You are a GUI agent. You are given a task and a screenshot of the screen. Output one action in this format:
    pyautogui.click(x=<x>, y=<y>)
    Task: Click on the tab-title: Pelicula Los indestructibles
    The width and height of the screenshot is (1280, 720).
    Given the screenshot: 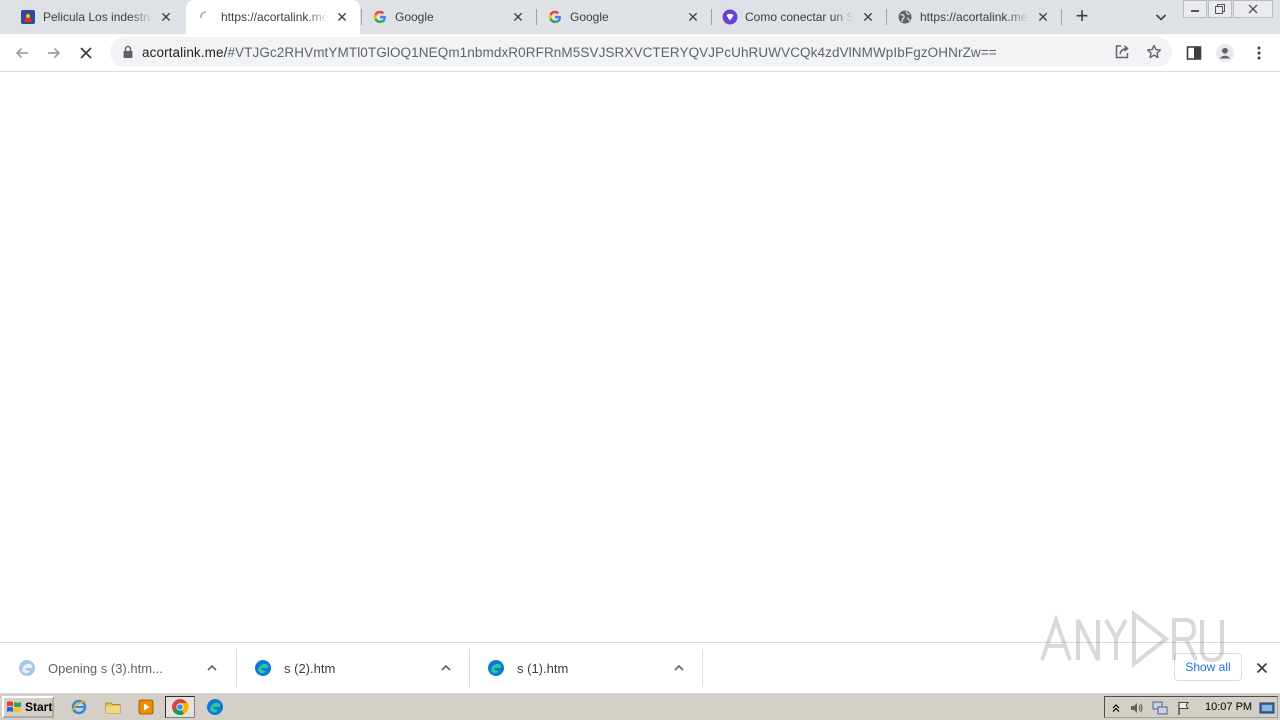 What is the action you would take?
    pyautogui.click(x=97, y=17)
    